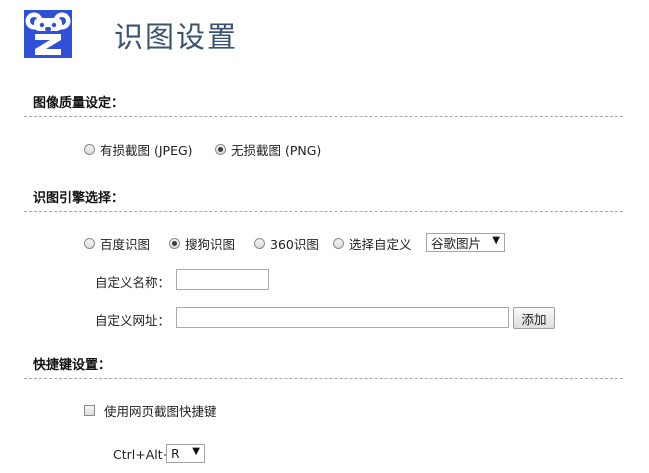 Image resolution: width=649 pixels, height=473 pixels. I want to click on png-radio-label: 无损截图 (PNG), so click(276, 150).